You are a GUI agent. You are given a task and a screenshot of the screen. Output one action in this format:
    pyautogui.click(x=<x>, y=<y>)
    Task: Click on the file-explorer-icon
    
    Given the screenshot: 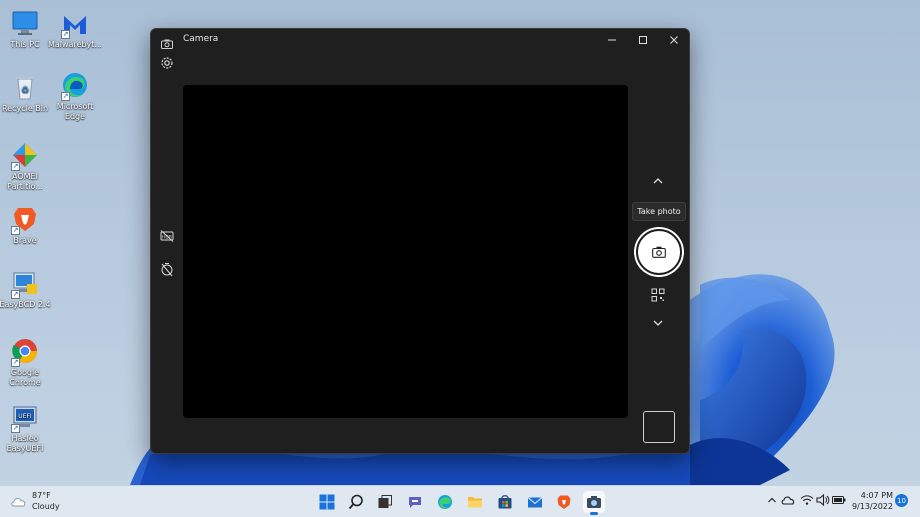 What is the action you would take?
    pyautogui.click(x=475, y=502)
    